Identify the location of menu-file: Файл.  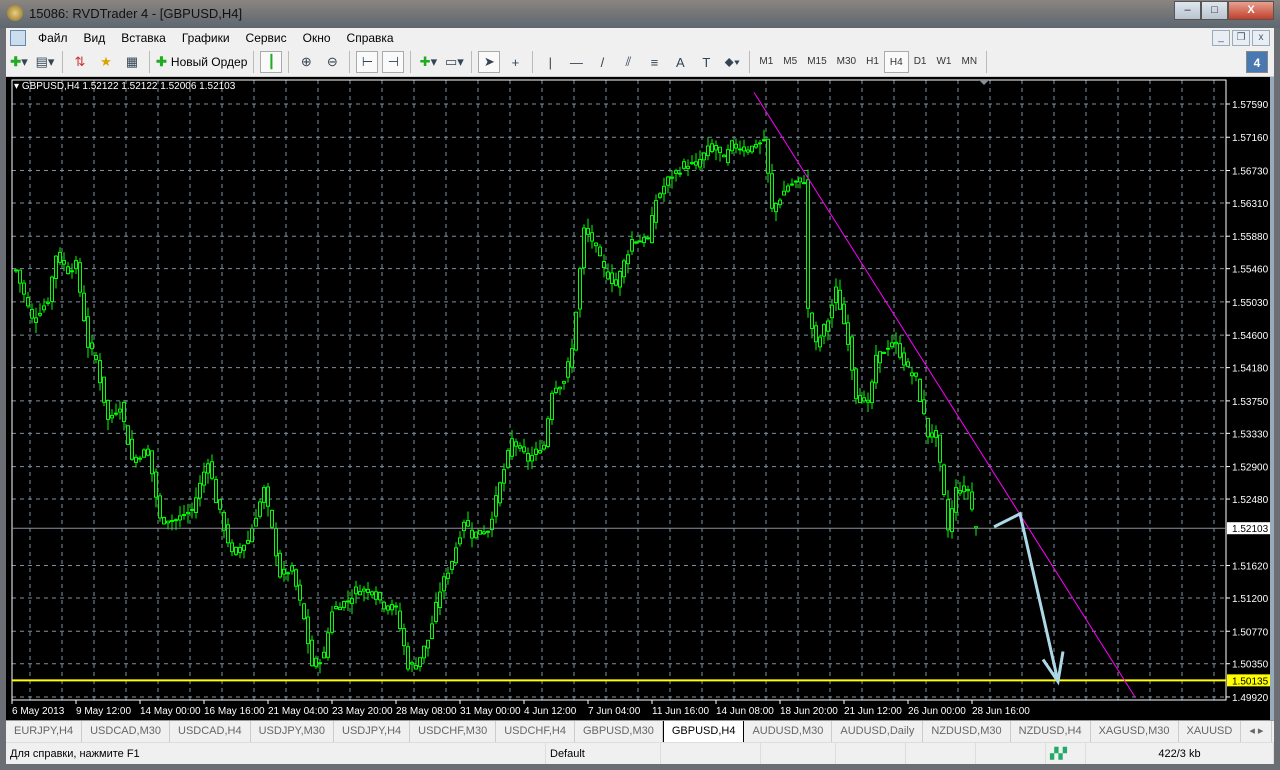
(53, 38).